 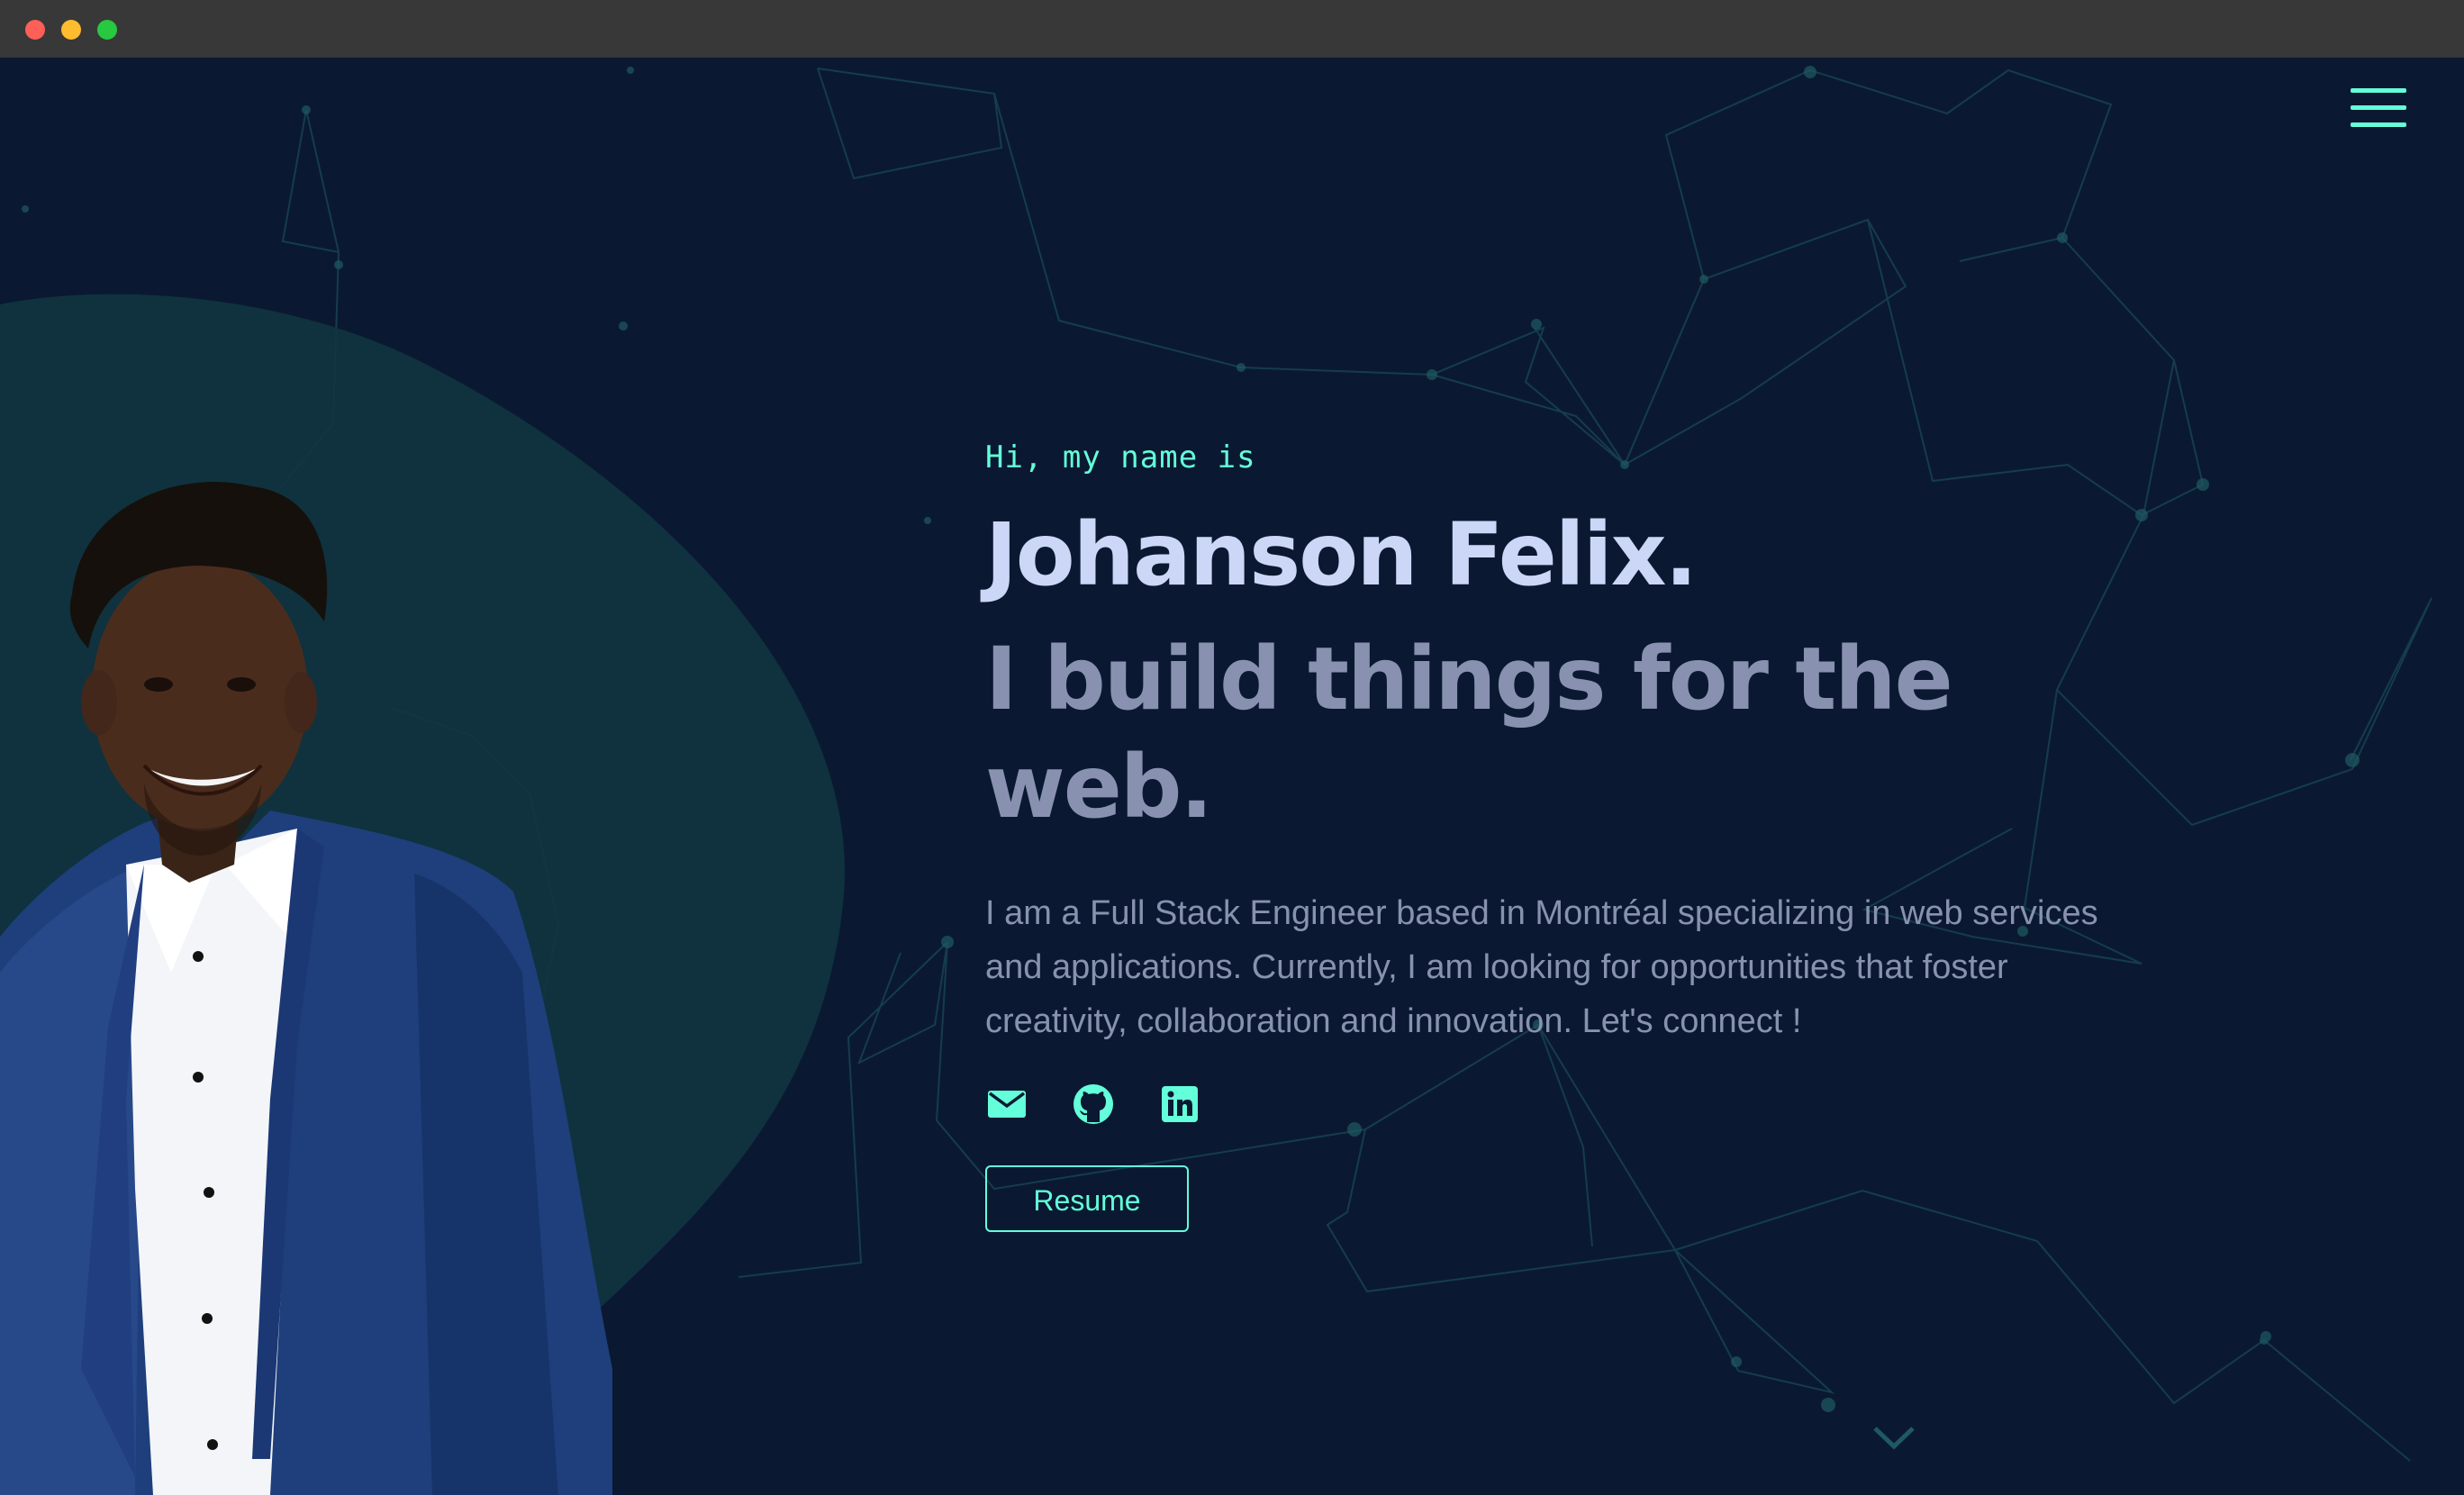 I want to click on chevron-down-icon, so click(x=1893, y=1438).